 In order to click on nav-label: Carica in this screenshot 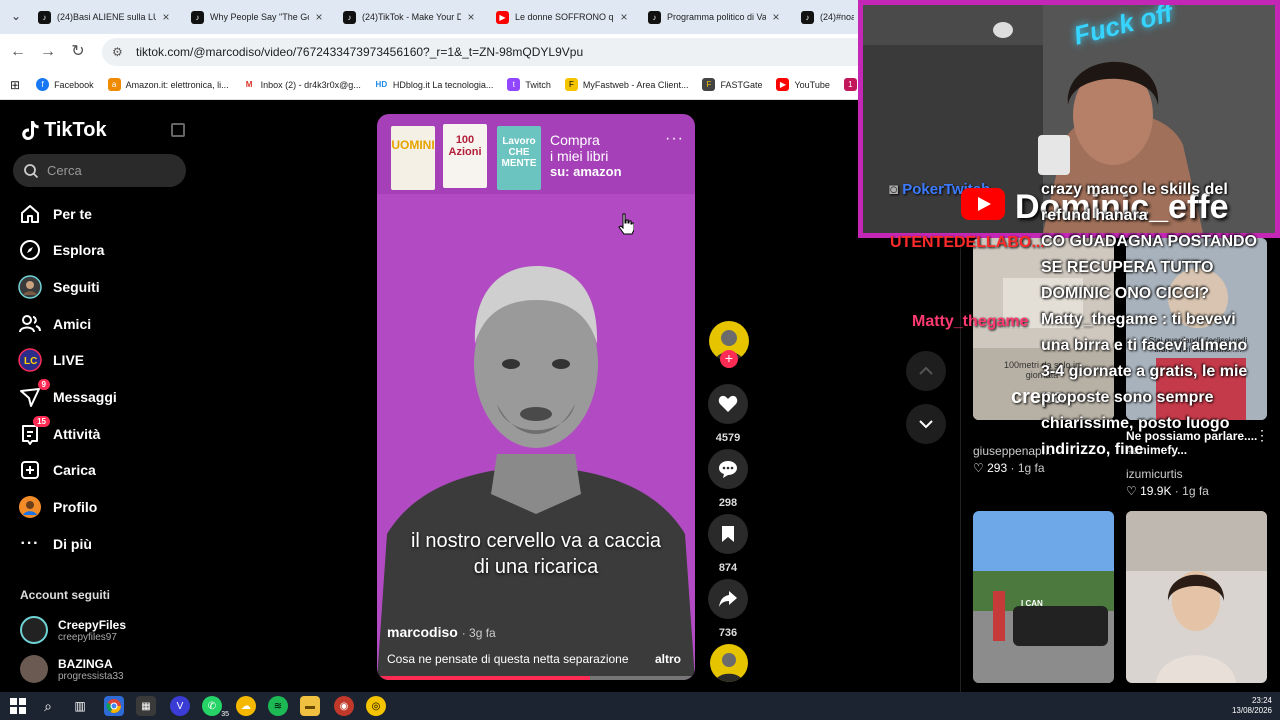, I will do `click(74, 470)`.